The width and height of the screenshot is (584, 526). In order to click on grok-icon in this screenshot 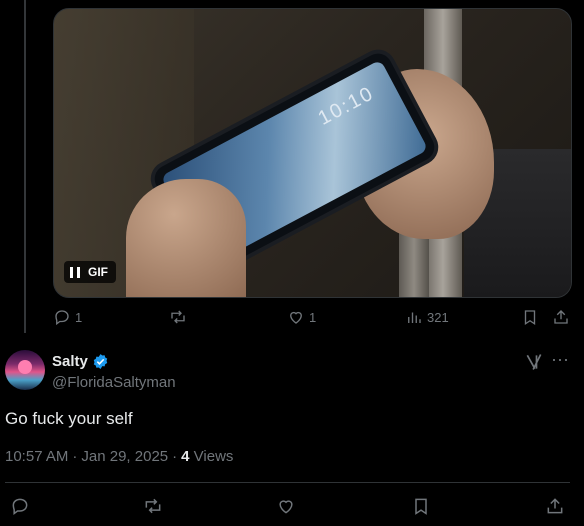, I will do `click(534, 362)`.